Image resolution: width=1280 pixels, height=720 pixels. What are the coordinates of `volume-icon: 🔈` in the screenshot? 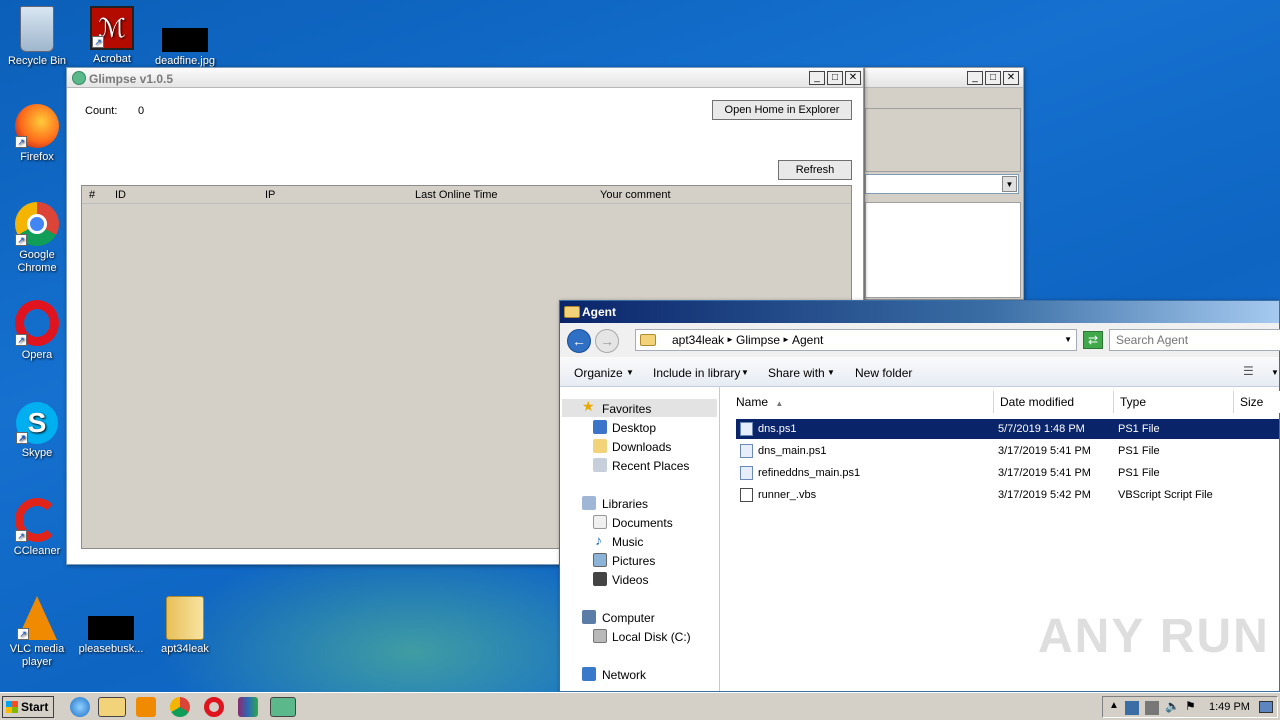 It's located at (1172, 706).